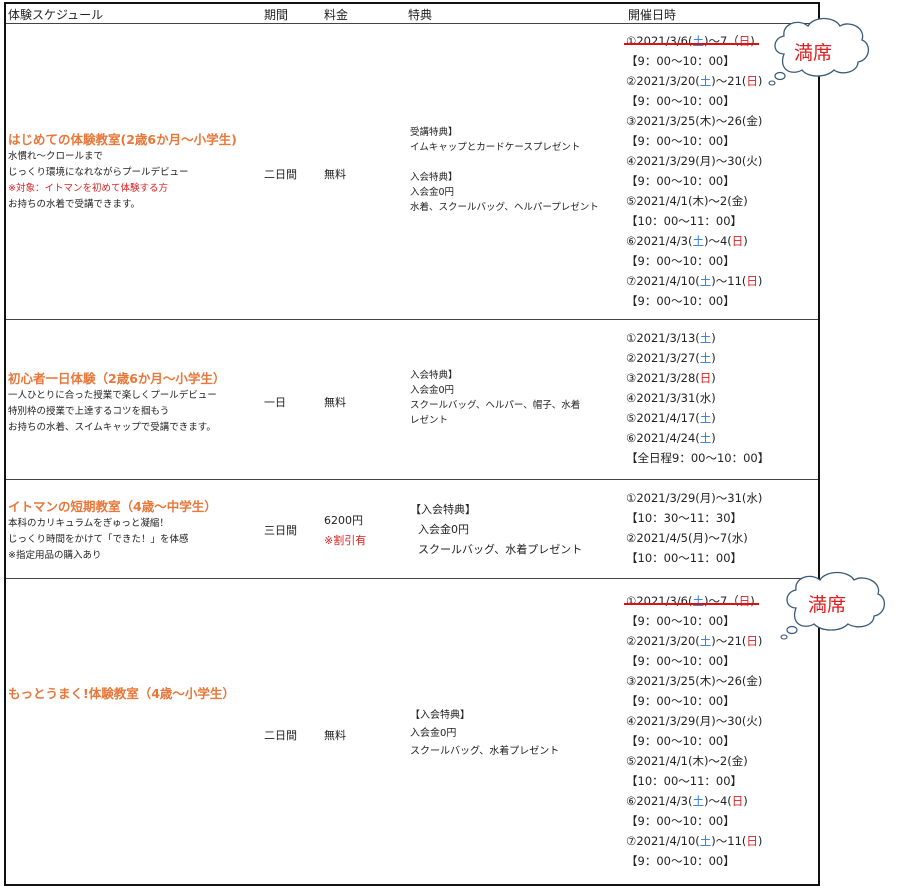 This screenshot has width=917, height=888. I want to click on header-schedule: 体験スケジュール, so click(56, 15).